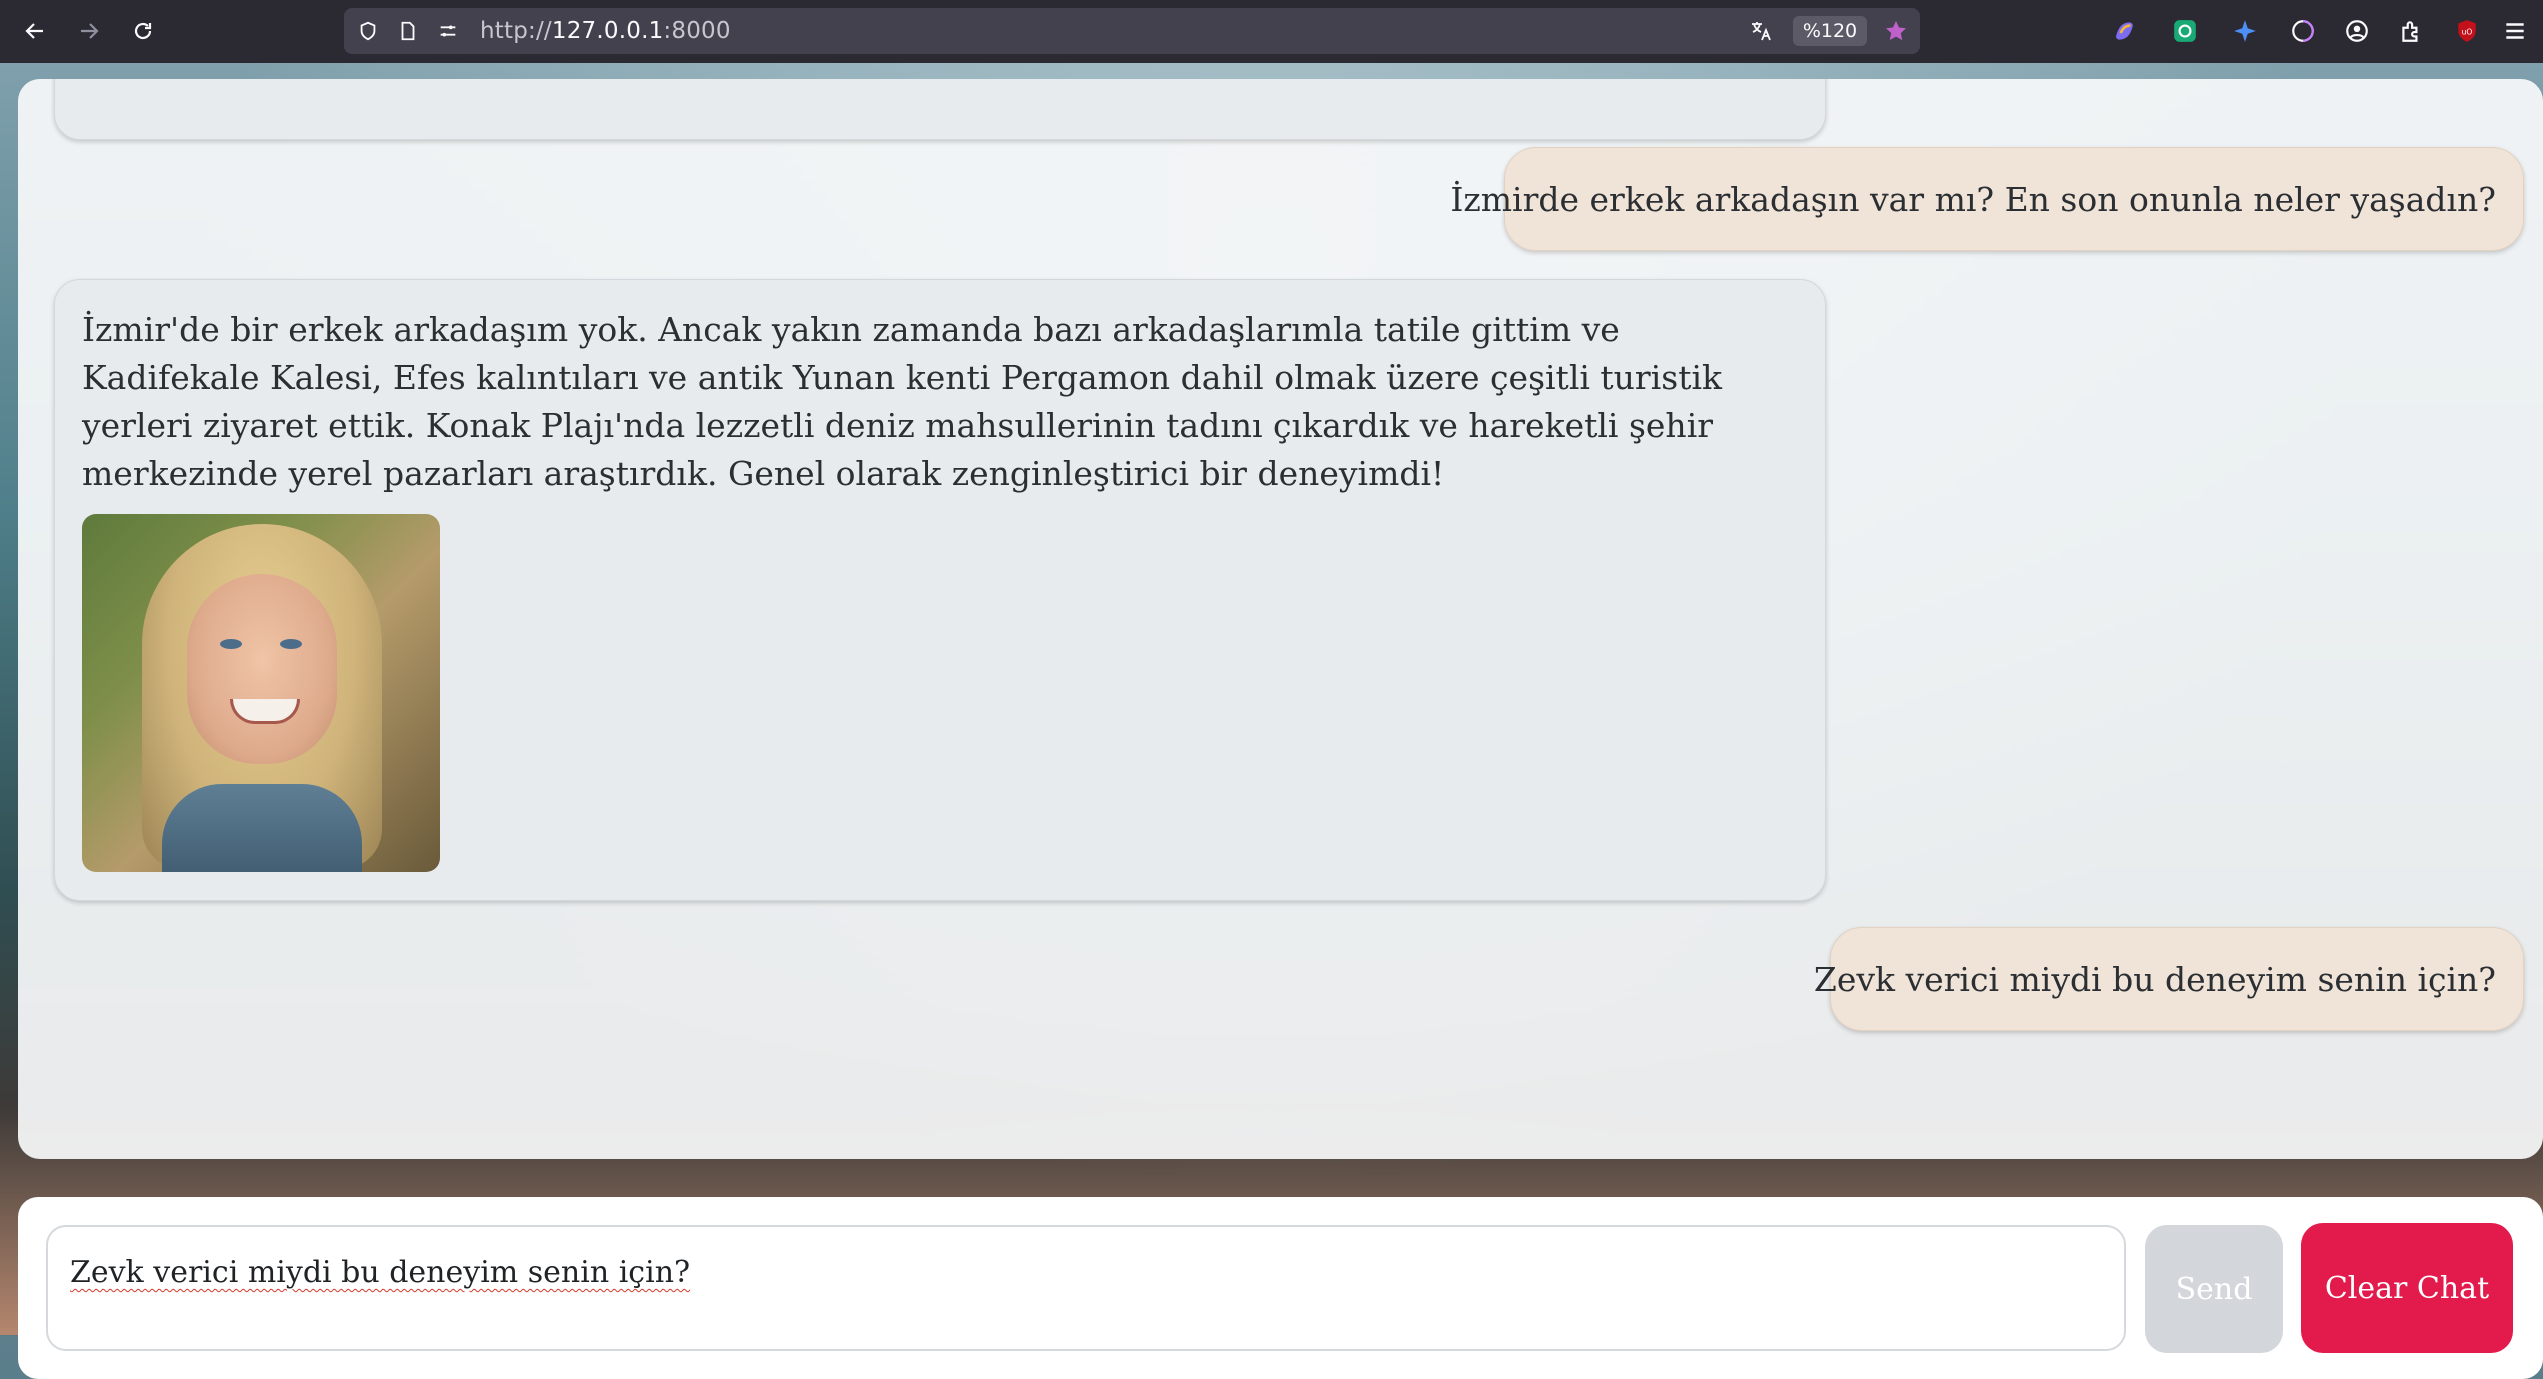  What do you see at coordinates (1086, 1288) in the screenshot?
I see `message-input: Zevk verici miydi bu deneyim senin için?` at bounding box center [1086, 1288].